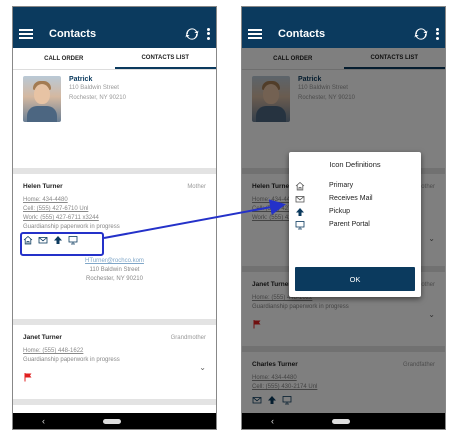  What do you see at coordinates (341, 185) in the screenshot?
I see `definition-label: Primary` at bounding box center [341, 185].